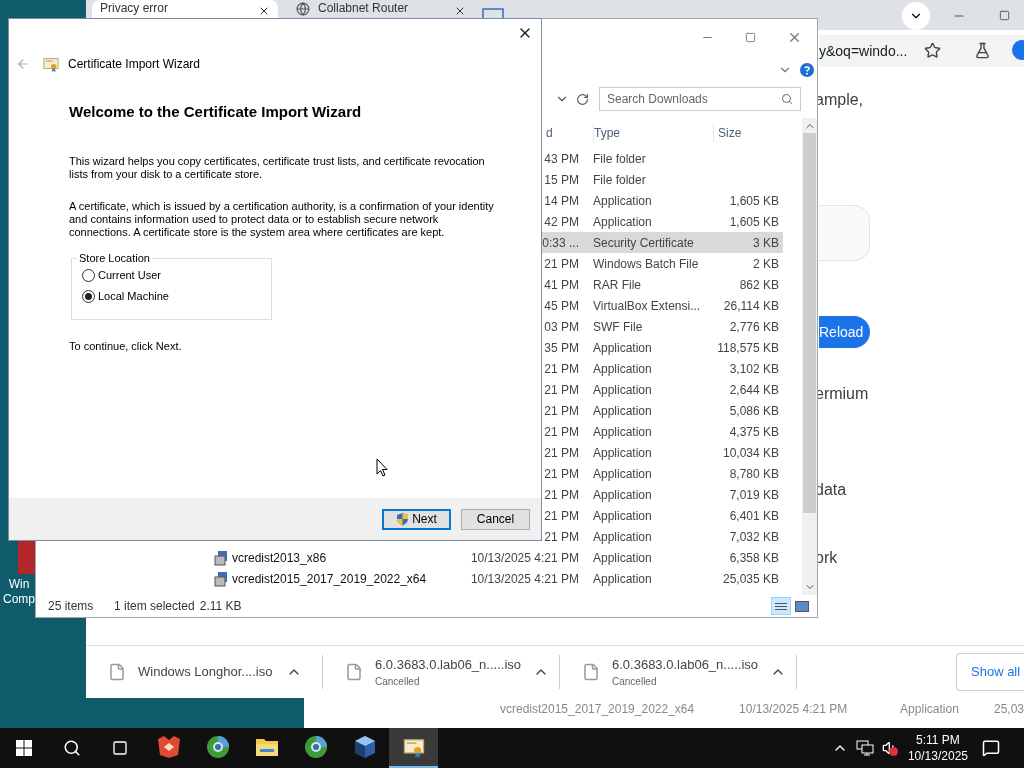 The height and width of the screenshot is (768, 1024). I want to click on table-cell-text: 26,114 KB, so click(751, 306).